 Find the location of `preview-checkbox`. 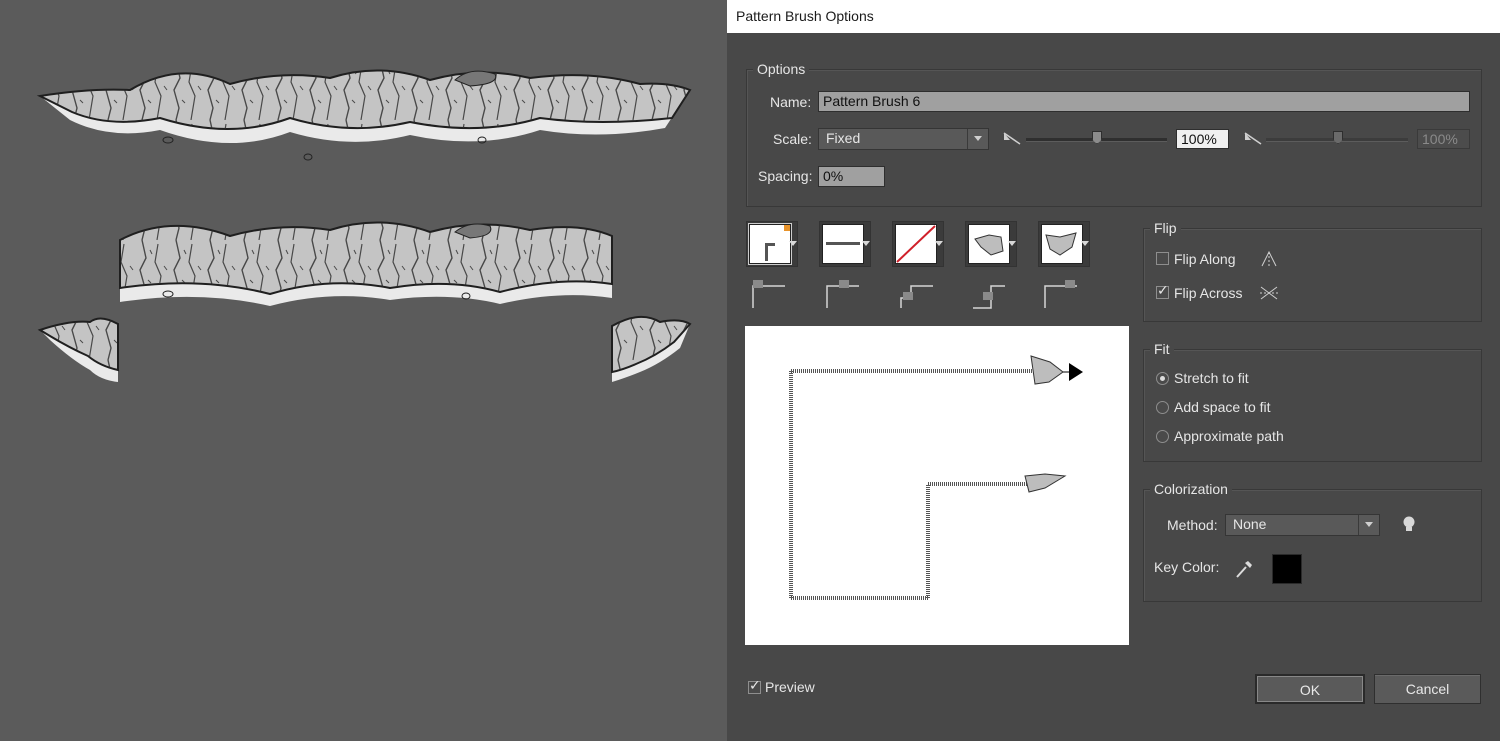

preview-checkbox is located at coordinates (754, 686).